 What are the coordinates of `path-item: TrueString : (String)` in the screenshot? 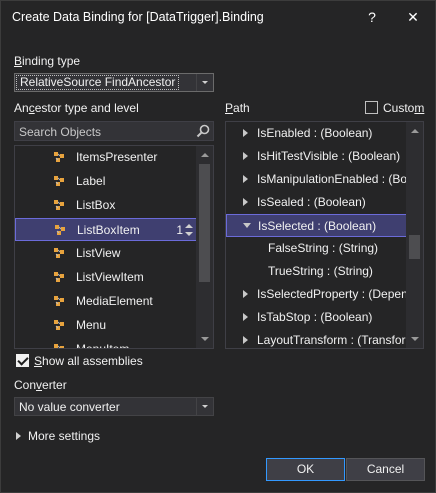 It's located at (317, 271).